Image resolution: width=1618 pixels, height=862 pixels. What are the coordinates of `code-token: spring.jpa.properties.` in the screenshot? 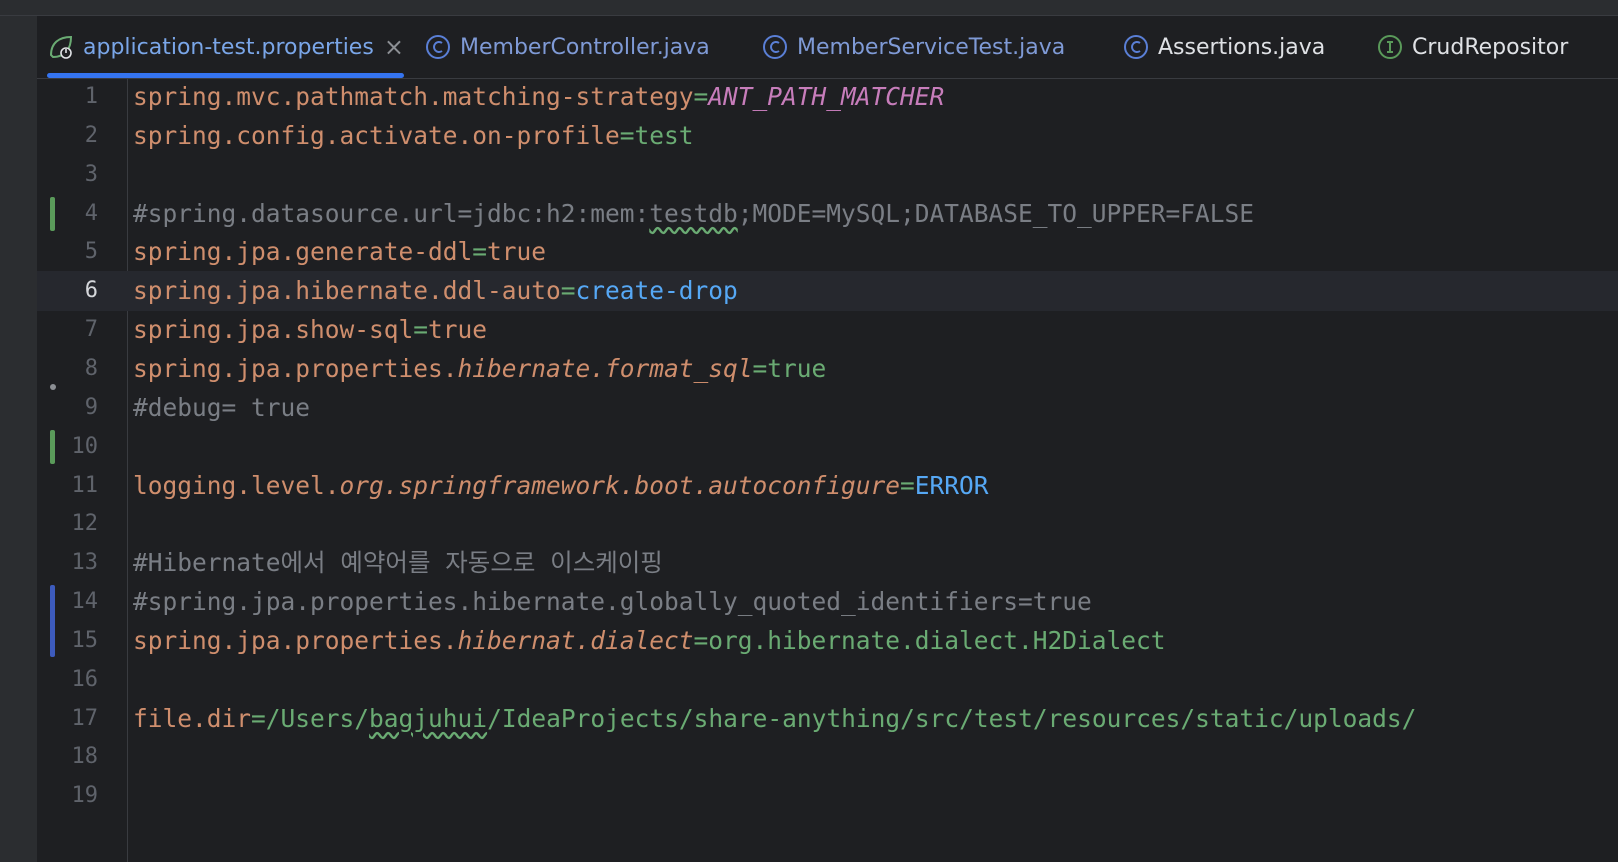 It's located at (295, 368).